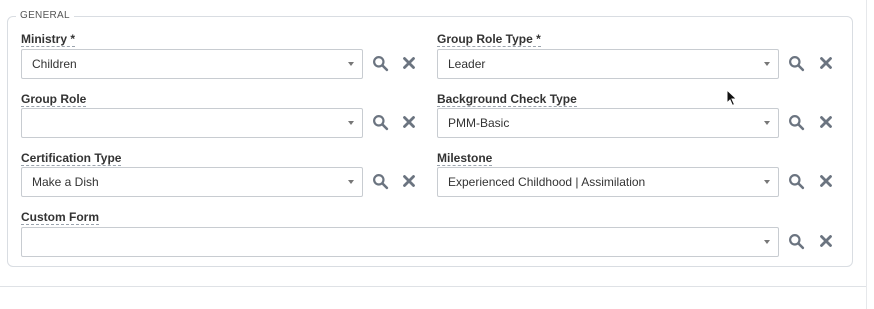  I want to click on milestone-select: Experienced Childhood | Assimilation, so click(608, 182).